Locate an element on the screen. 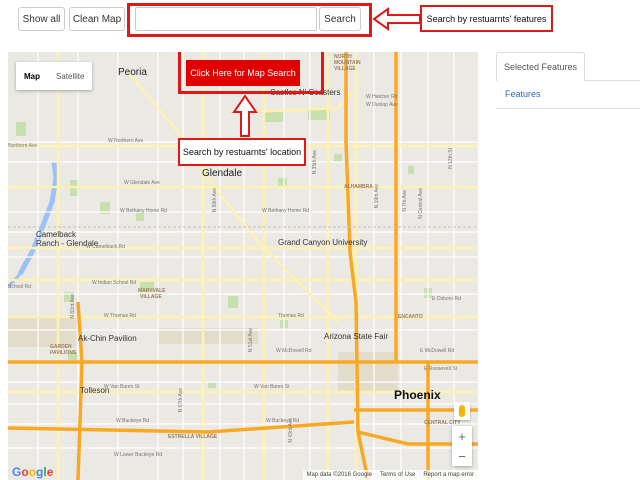 The height and width of the screenshot is (480, 640). district-estrella: ESTRELLA VILLAGE is located at coordinates (193, 437).